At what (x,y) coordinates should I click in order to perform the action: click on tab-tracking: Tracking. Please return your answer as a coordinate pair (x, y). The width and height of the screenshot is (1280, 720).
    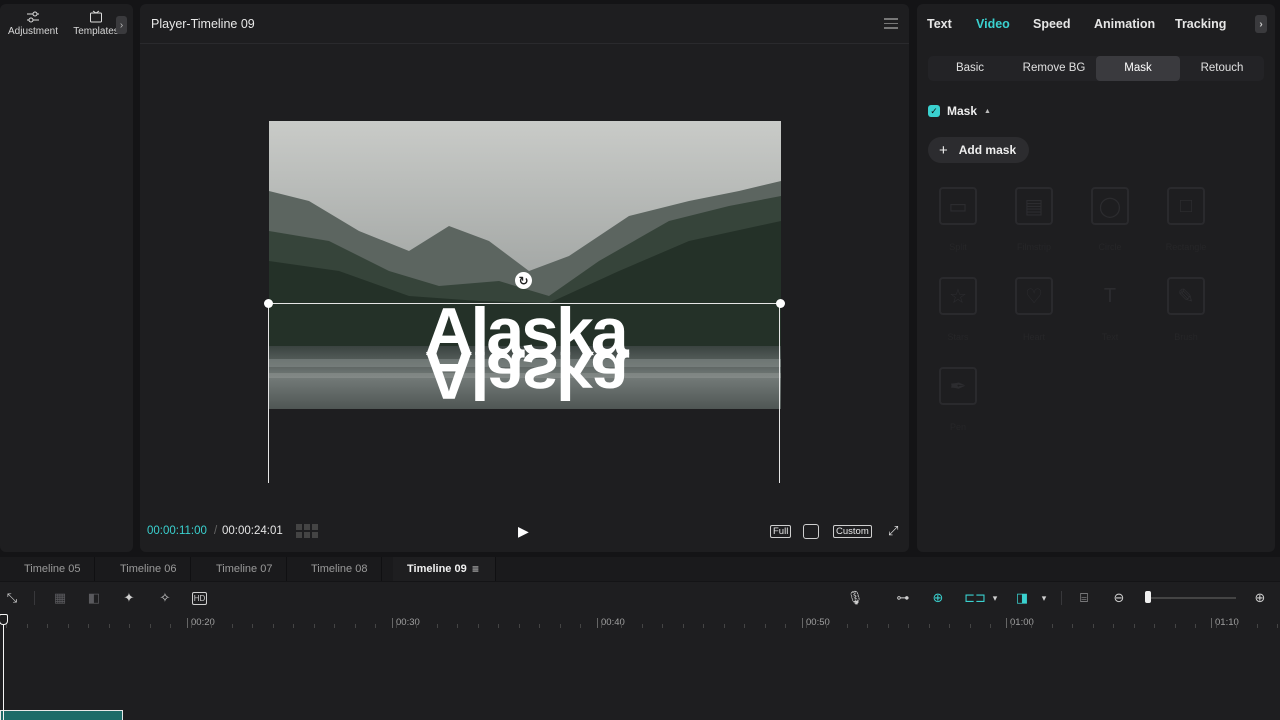
    Looking at the image, I should click on (1200, 24).